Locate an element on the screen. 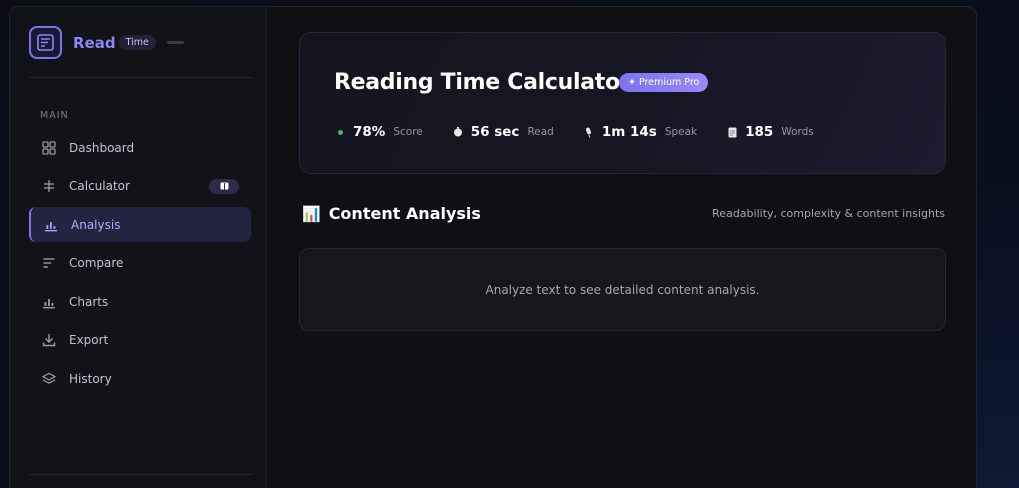 The image size is (1019, 488). layers-icon is located at coordinates (49, 379).